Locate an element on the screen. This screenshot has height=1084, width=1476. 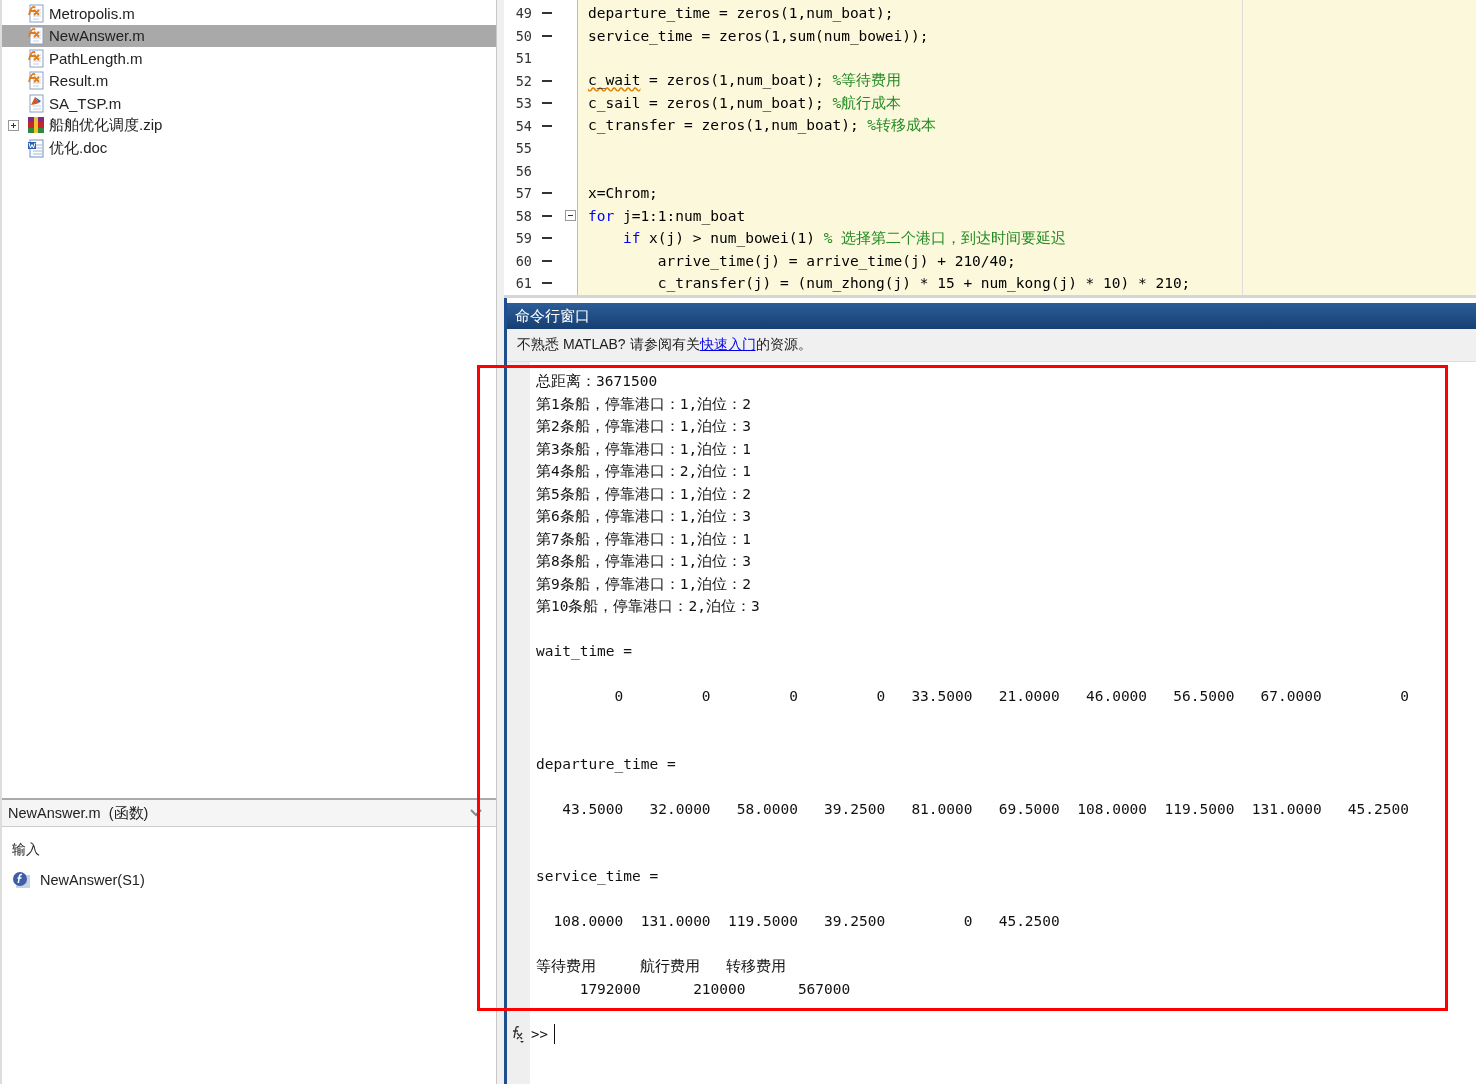
output-line: 第8条船，停靠港口：1,泊位：3 is located at coordinates (644, 561).